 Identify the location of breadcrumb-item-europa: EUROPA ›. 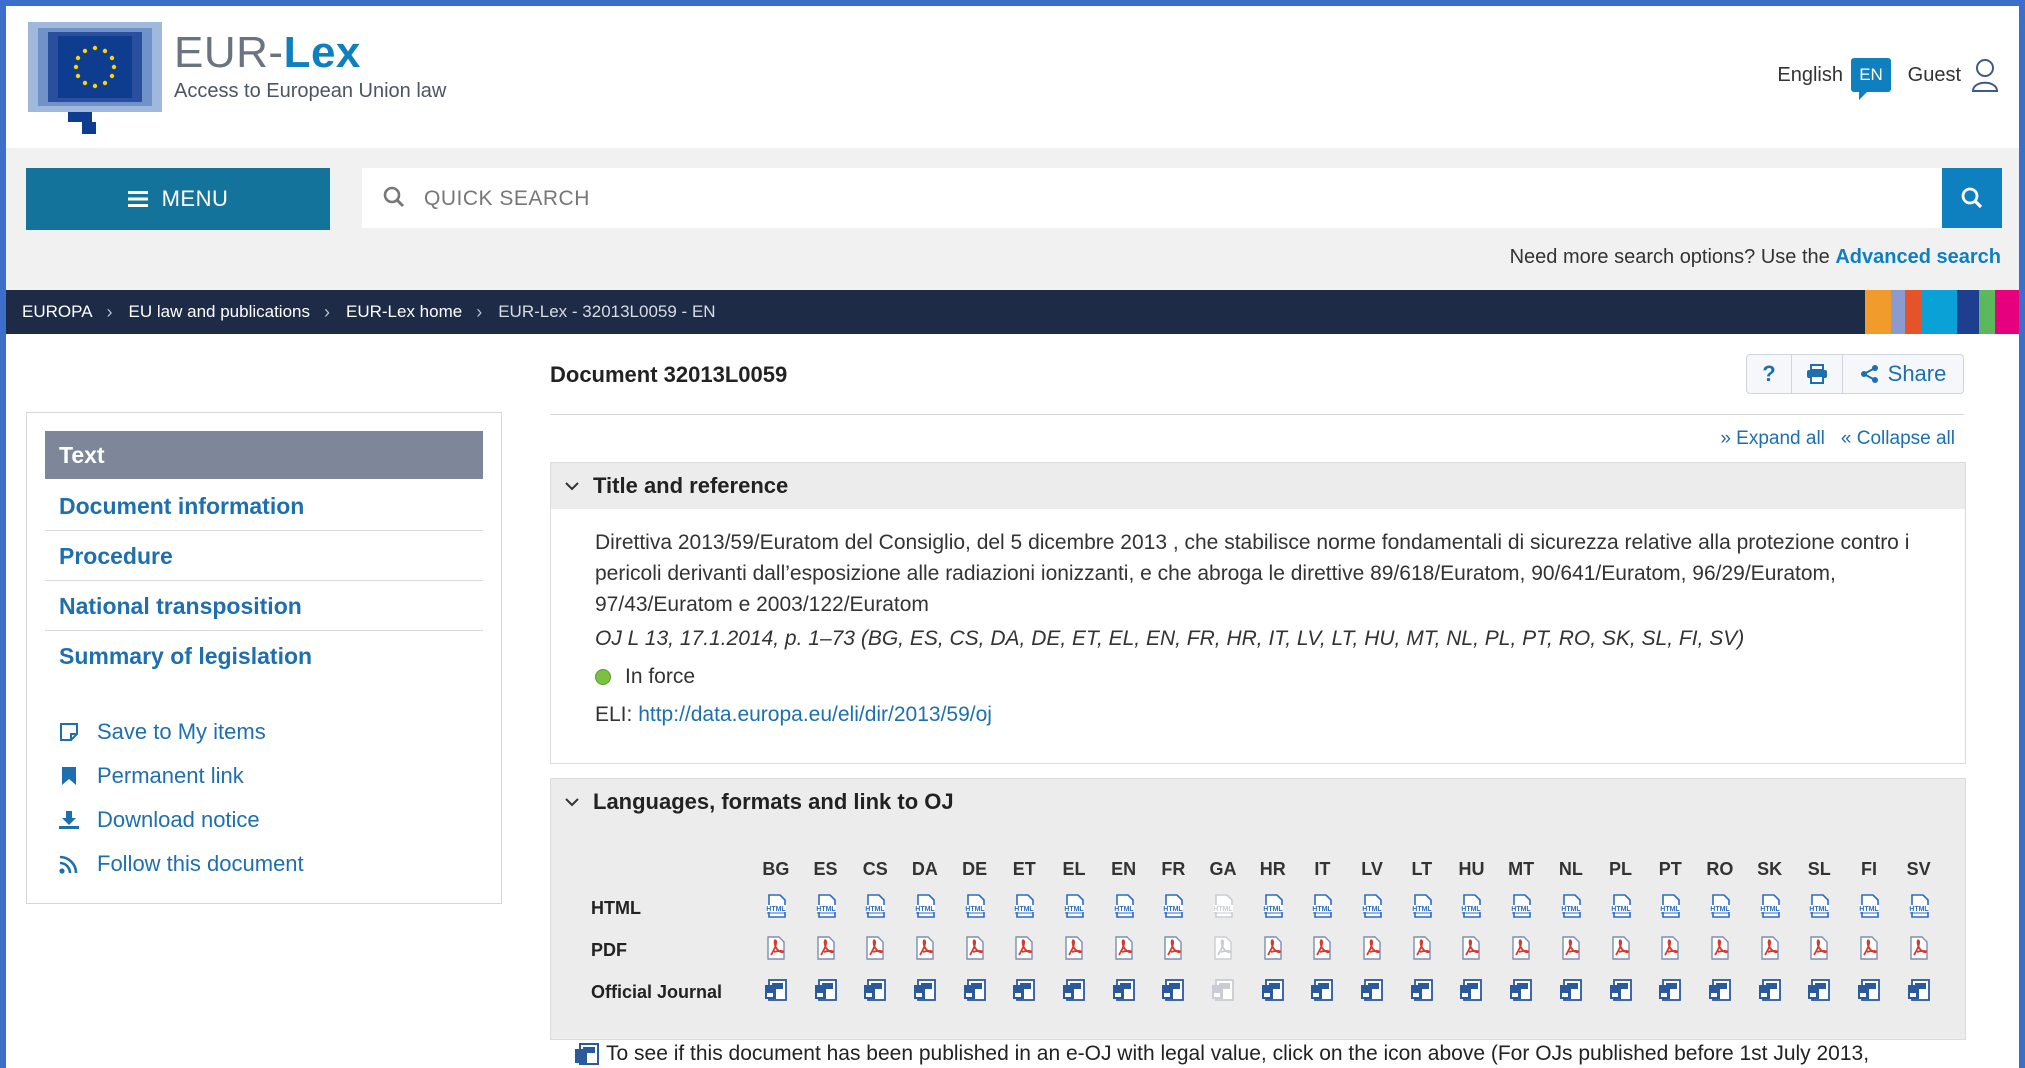
(59, 312).